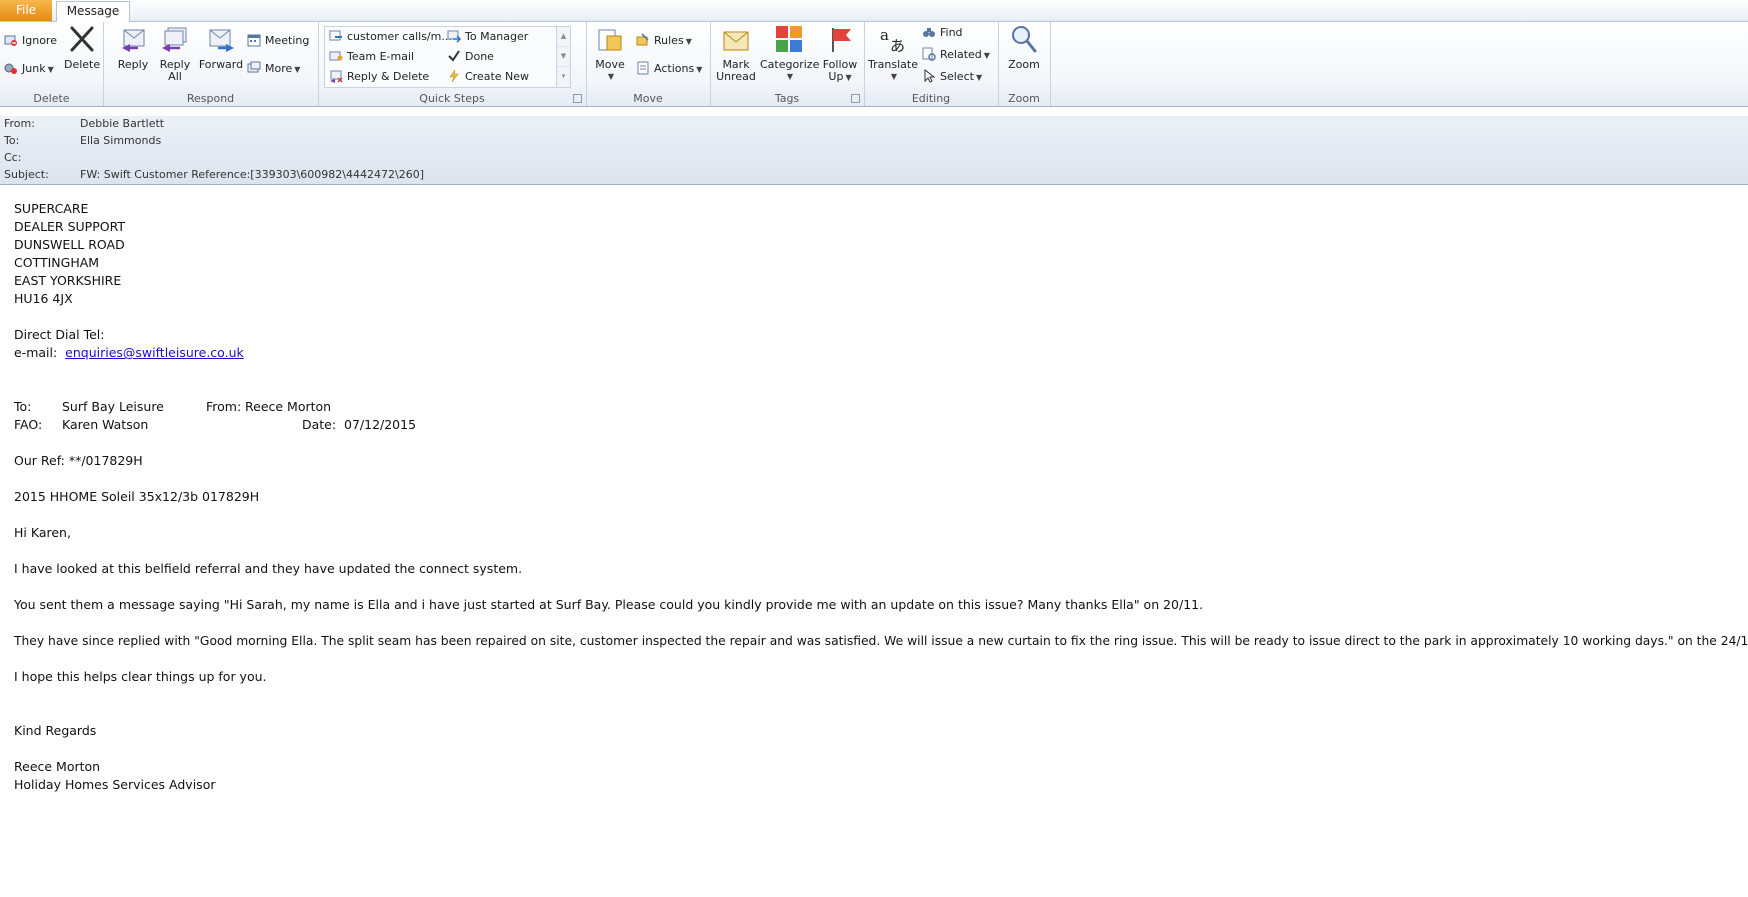 The width and height of the screenshot is (1748, 897). Describe the element at coordinates (1024, 47) in the screenshot. I see `zoom-button: Zoom` at that location.